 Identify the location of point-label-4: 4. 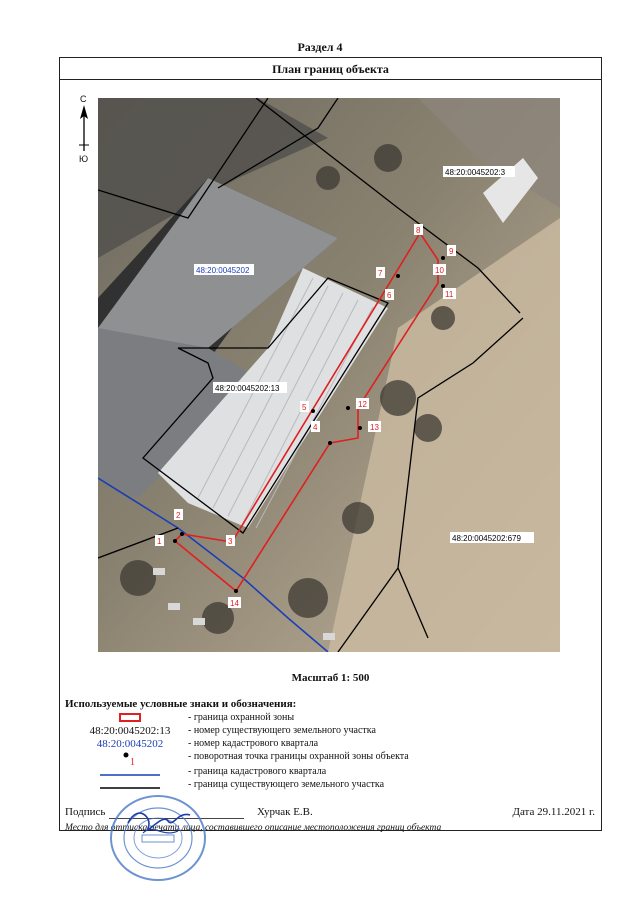
(315, 426).